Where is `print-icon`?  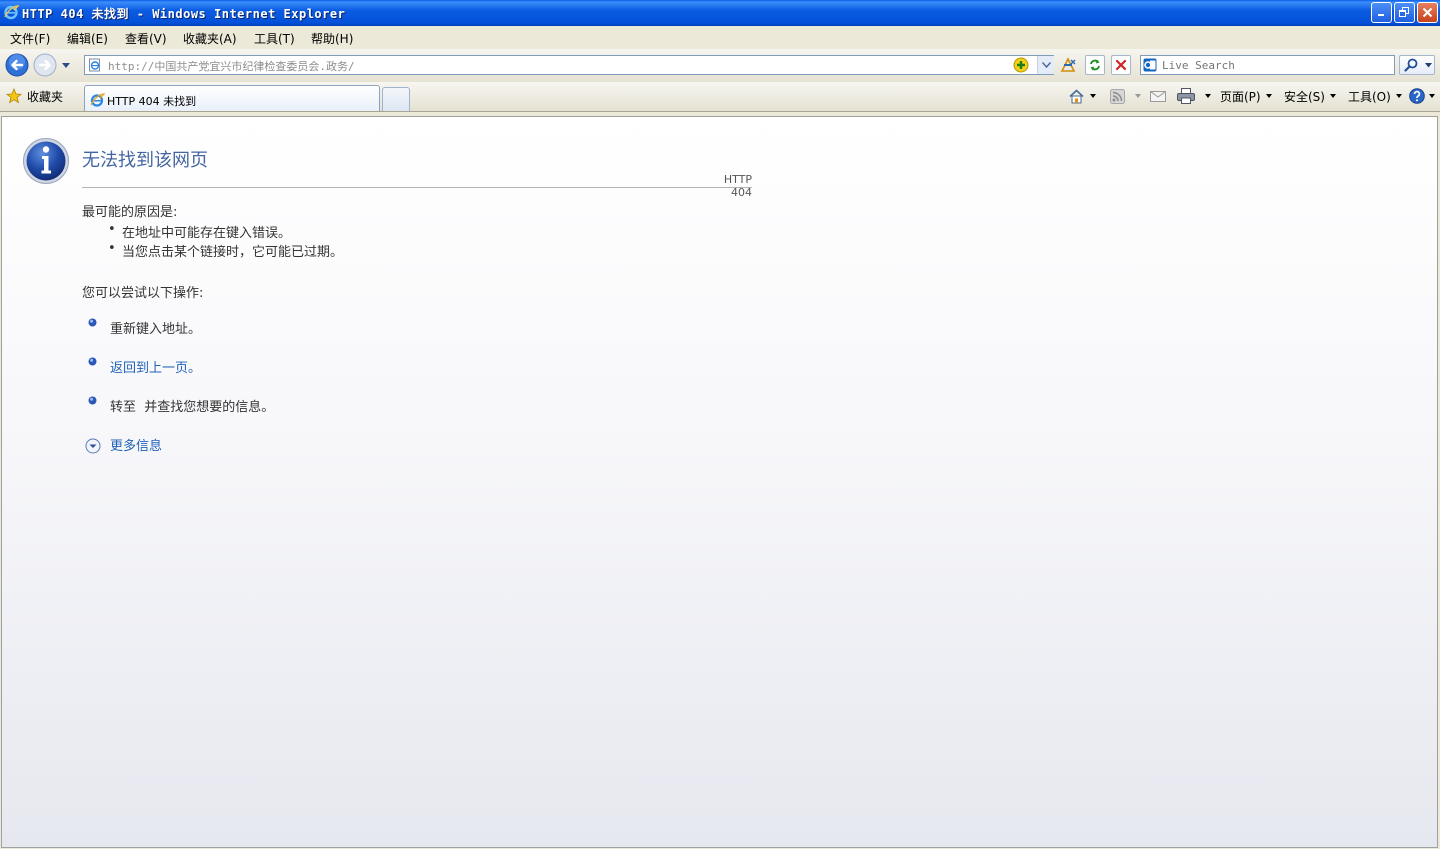 print-icon is located at coordinates (1186, 96).